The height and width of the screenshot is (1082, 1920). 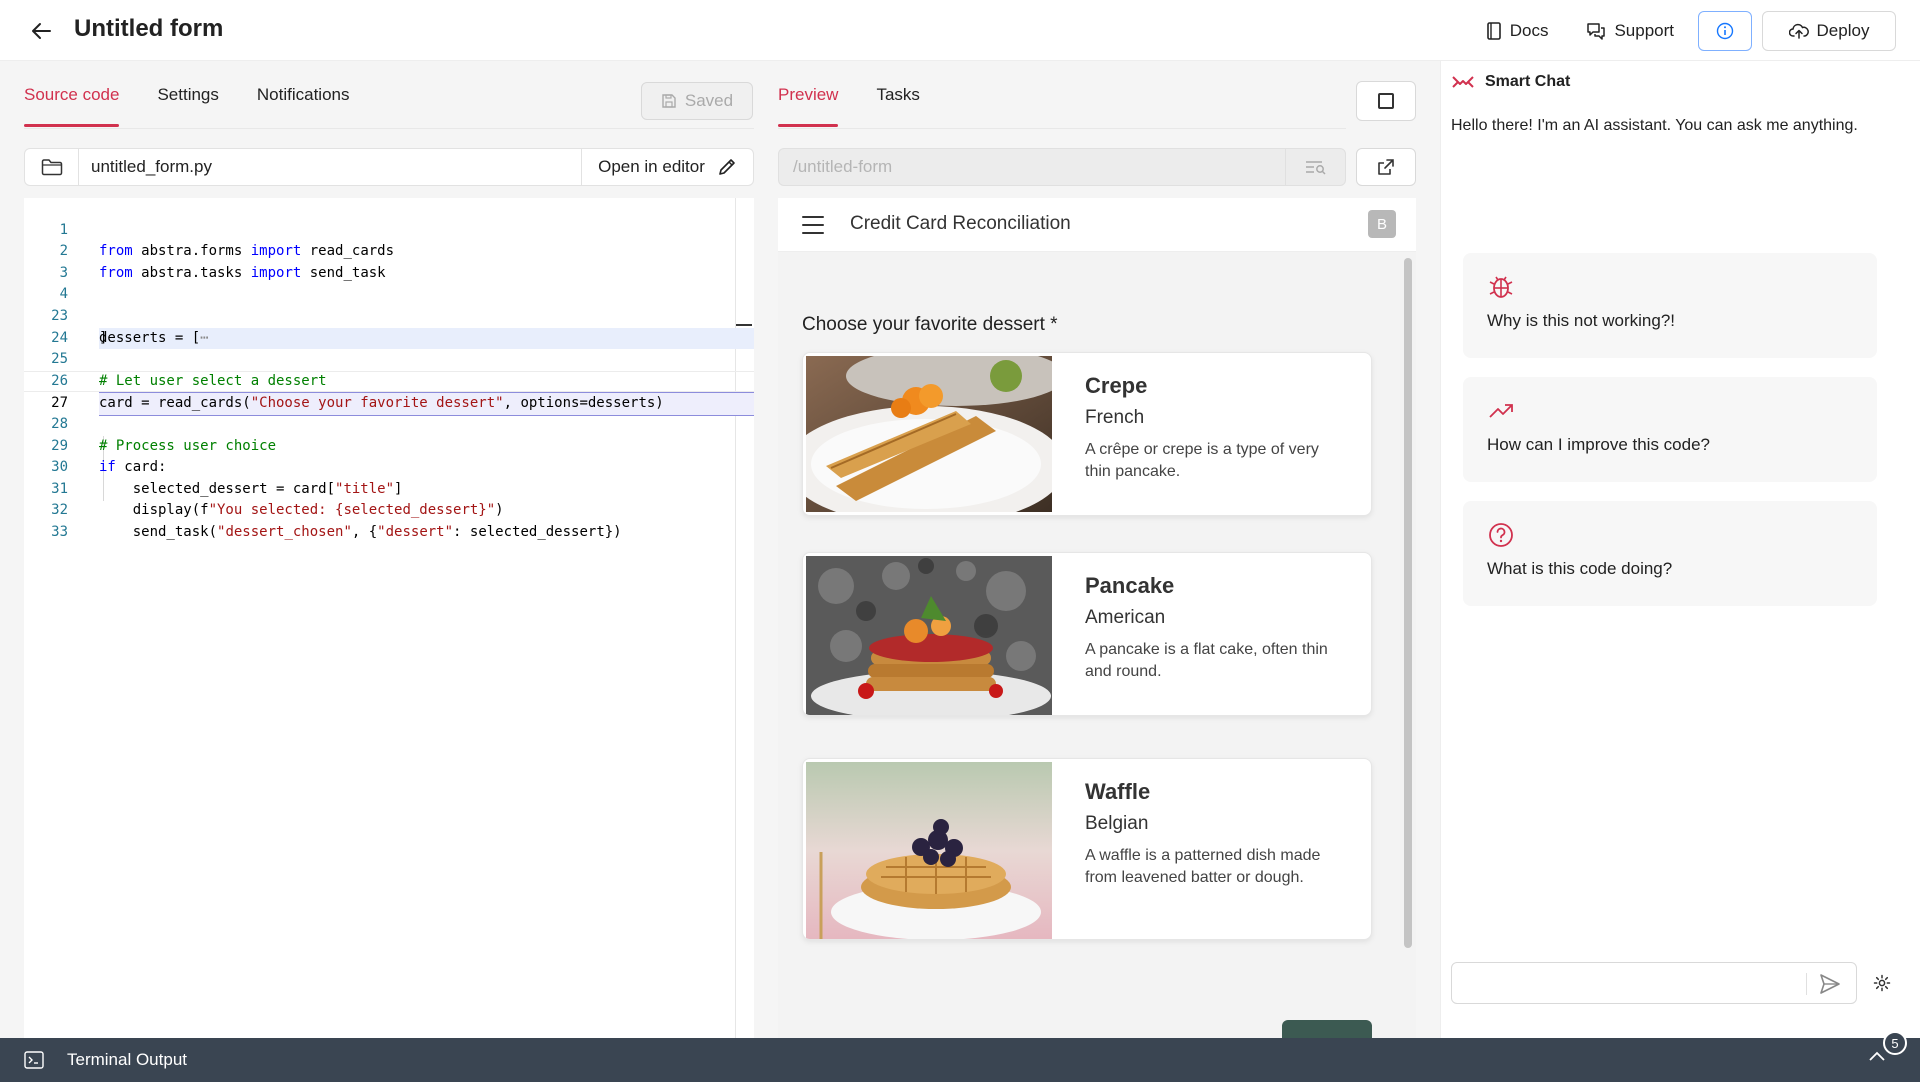 What do you see at coordinates (1596, 31) in the screenshot?
I see `chat-bubbles-icon` at bounding box center [1596, 31].